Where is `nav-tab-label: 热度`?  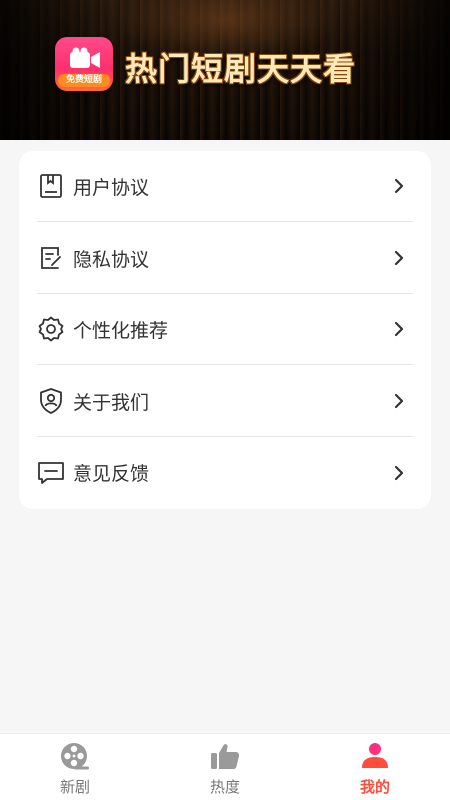 nav-tab-label: 热度 is located at coordinates (224, 787).